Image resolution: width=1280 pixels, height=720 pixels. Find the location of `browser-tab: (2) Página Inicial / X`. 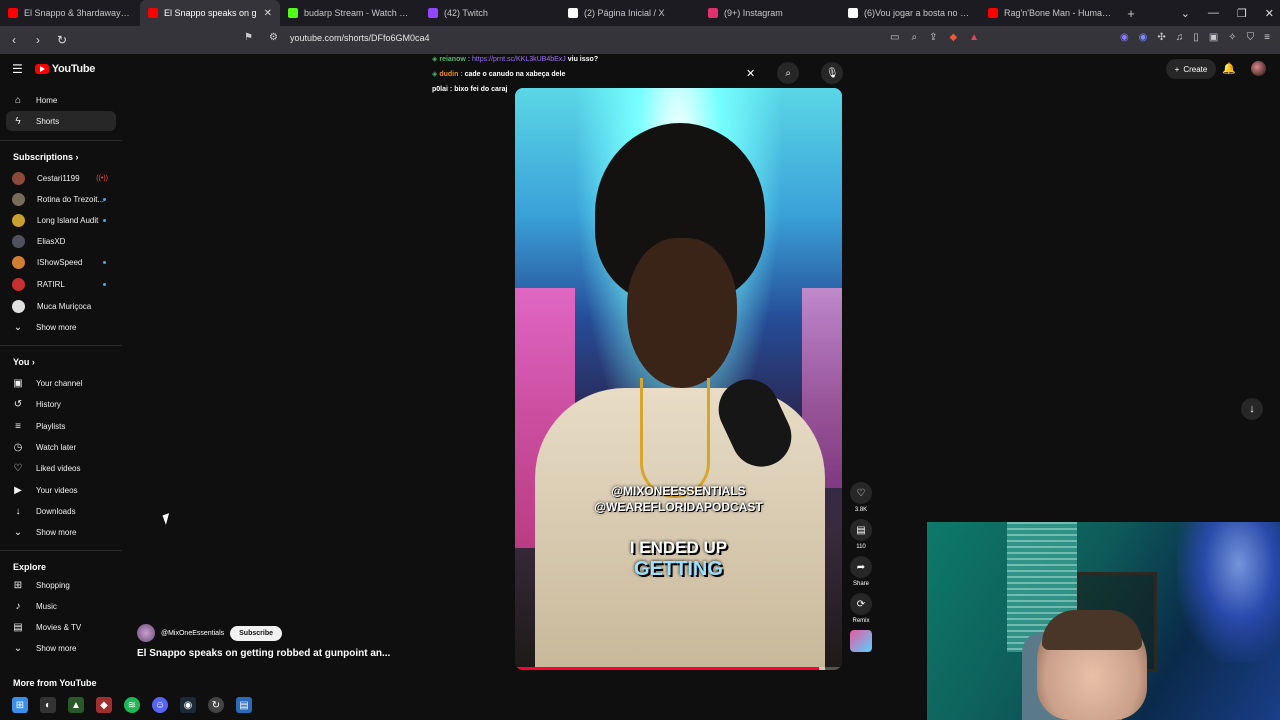

browser-tab: (2) Página Inicial / X is located at coordinates (630, 13).